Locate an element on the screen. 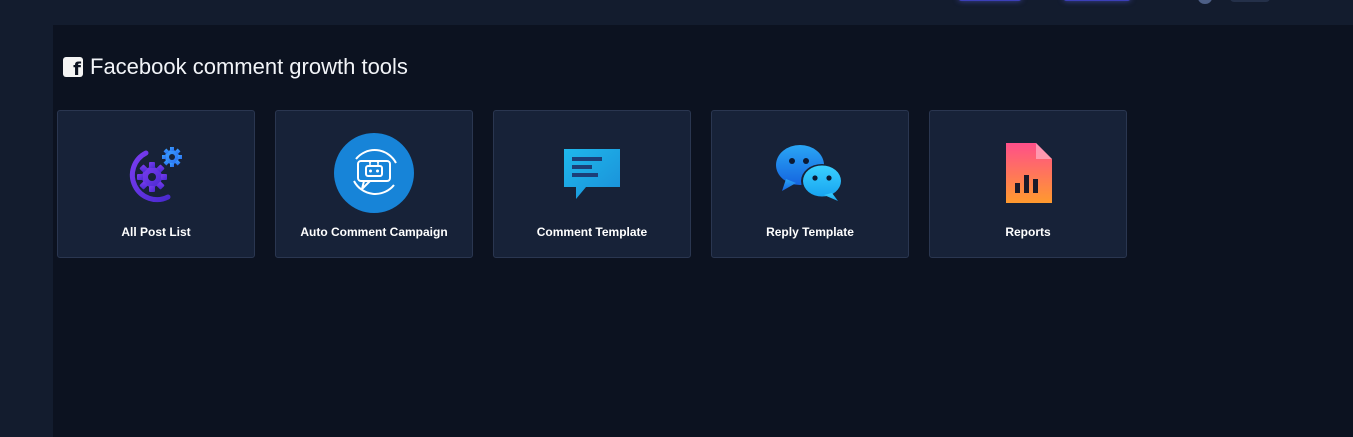  tool-card-comment-template: Comment Template is located at coordinates (592, 184).